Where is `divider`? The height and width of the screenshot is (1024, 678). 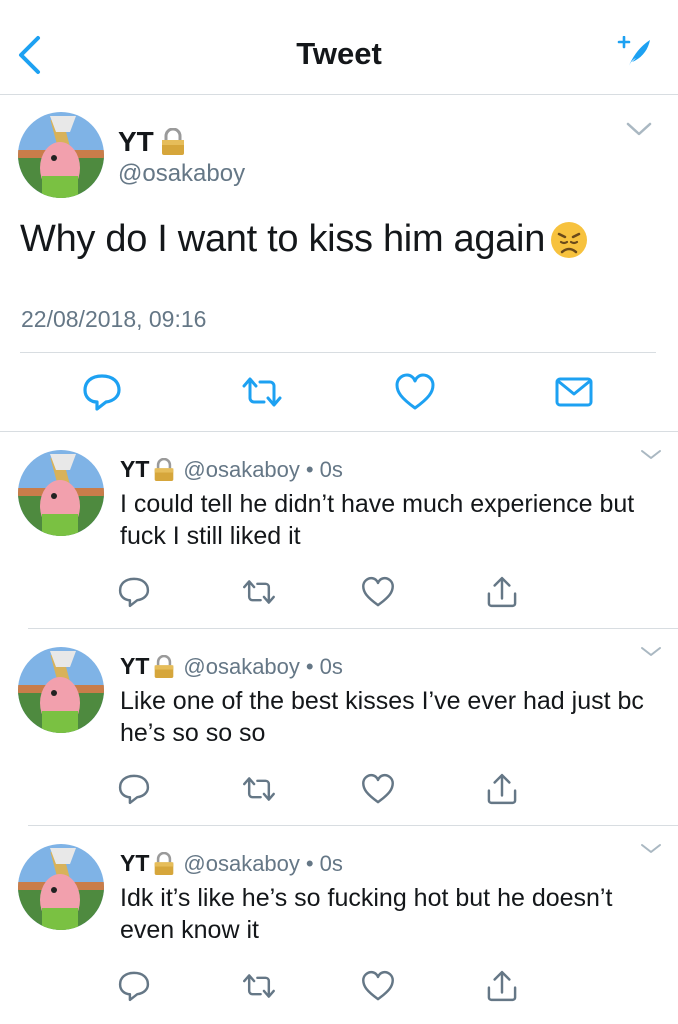 divider is located at coordinates (338, 352).